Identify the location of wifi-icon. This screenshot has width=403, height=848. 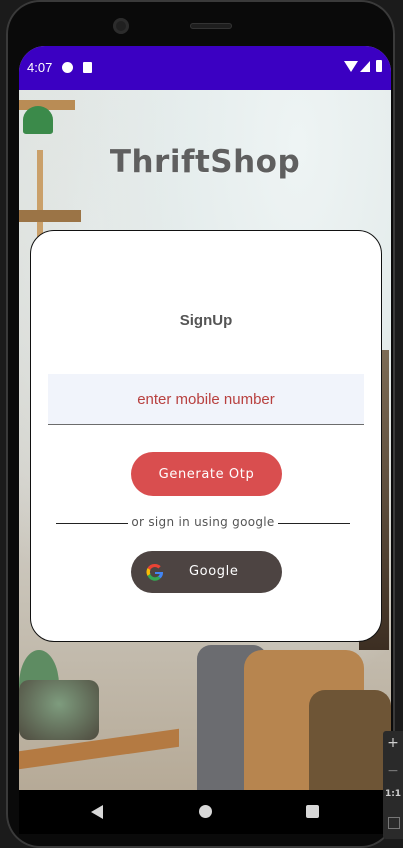
(351, 66).